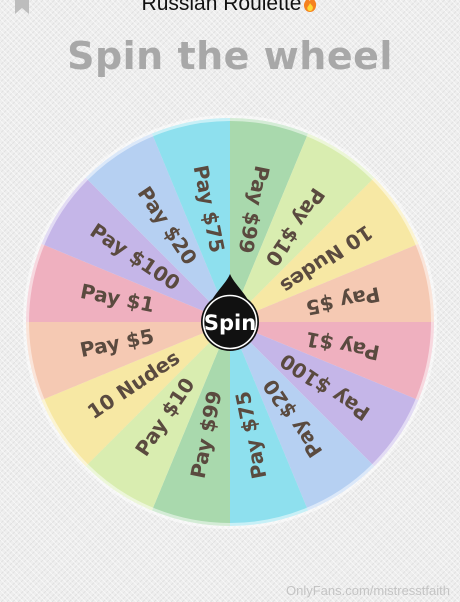 This screenshot has width=460, height=602. What do you see at coordinates (310, 6) in the screenshot?
I see `fire-icon` at bounding box center [310, 6].